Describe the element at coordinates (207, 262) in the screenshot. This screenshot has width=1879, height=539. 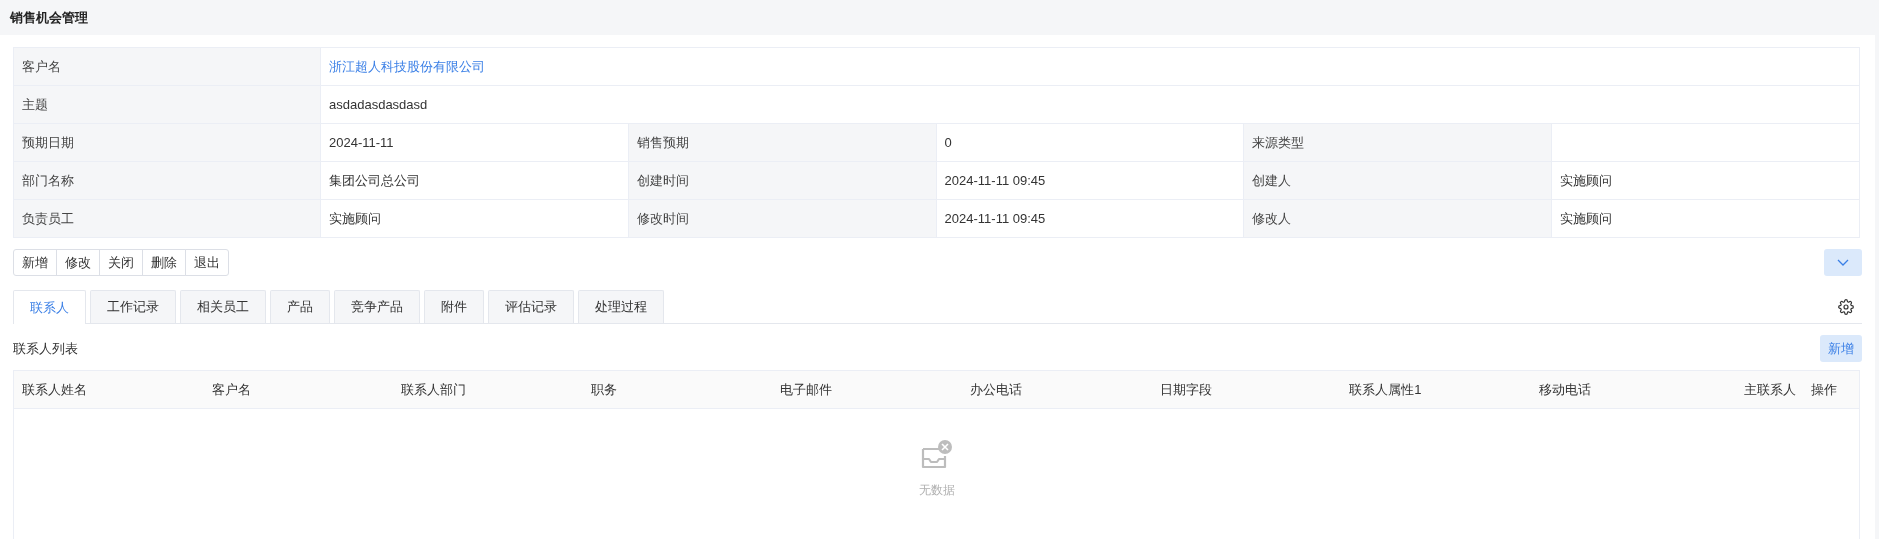
I see `action-button: 退出` at that location.